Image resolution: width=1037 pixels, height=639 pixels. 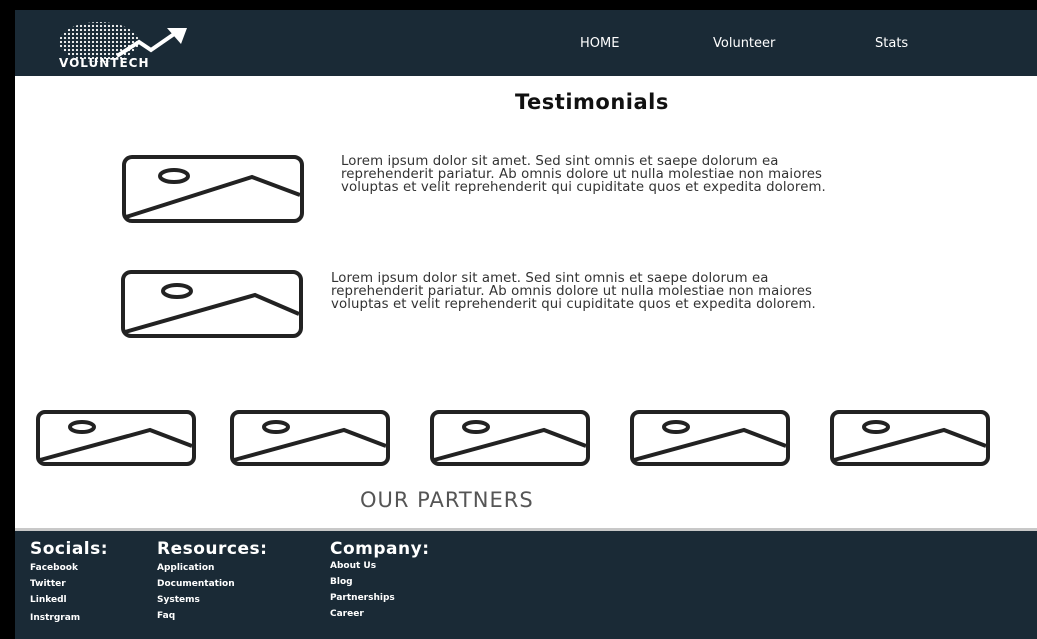 What do you see at coordinates (126, 46) in the screenshot?
I see `logo: VOLUNTECH` at bounding box center [126, 46].